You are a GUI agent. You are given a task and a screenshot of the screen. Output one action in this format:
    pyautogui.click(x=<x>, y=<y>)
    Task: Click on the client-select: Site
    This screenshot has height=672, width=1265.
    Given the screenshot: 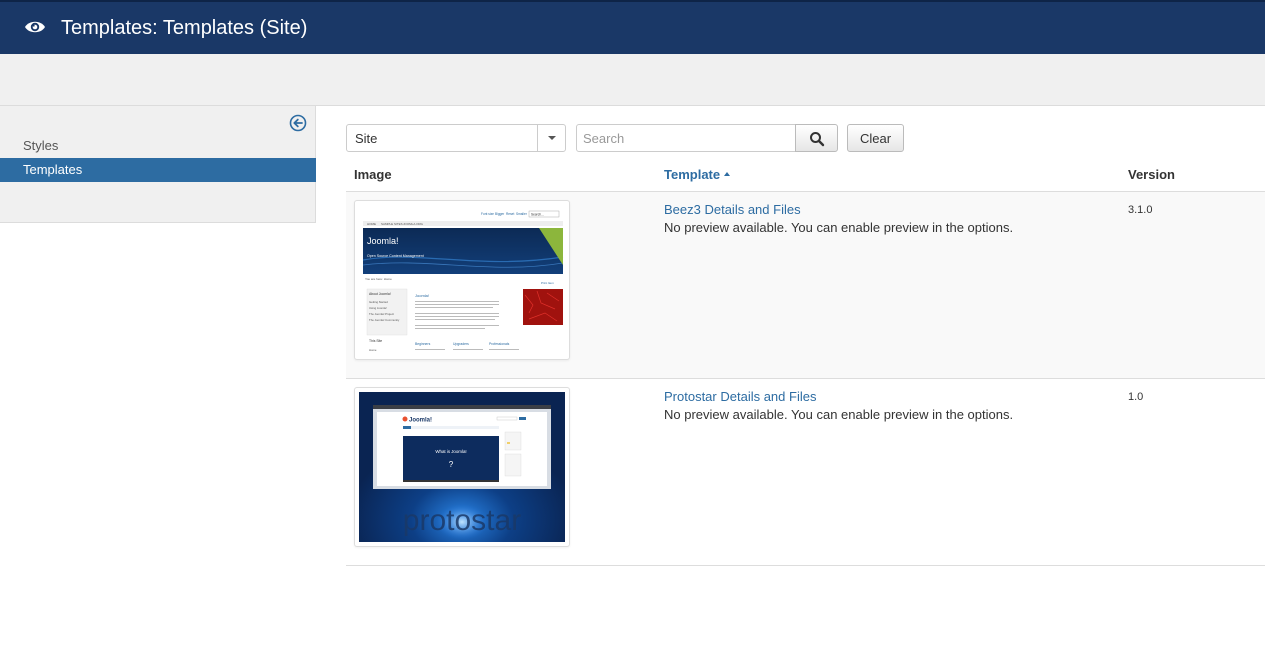 What is the action you would take?
    pyautogui.click(x=456, y=138)
    